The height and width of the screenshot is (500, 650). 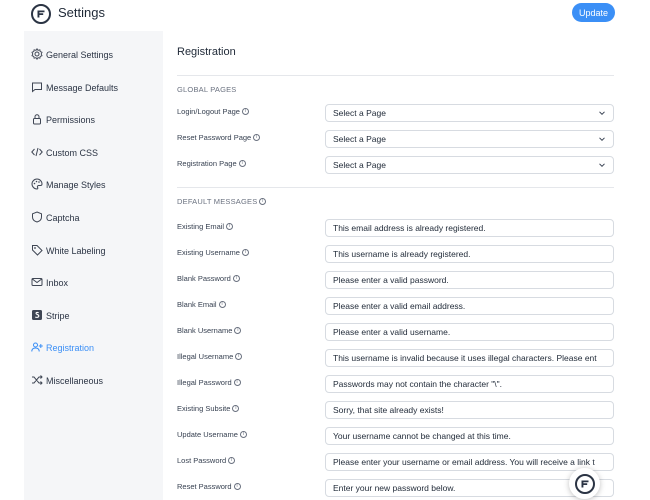 What do you see at coordinates (201, 226) in the screenshot?
I see `field-label: Existing Email` at bounding box center [201, 226].